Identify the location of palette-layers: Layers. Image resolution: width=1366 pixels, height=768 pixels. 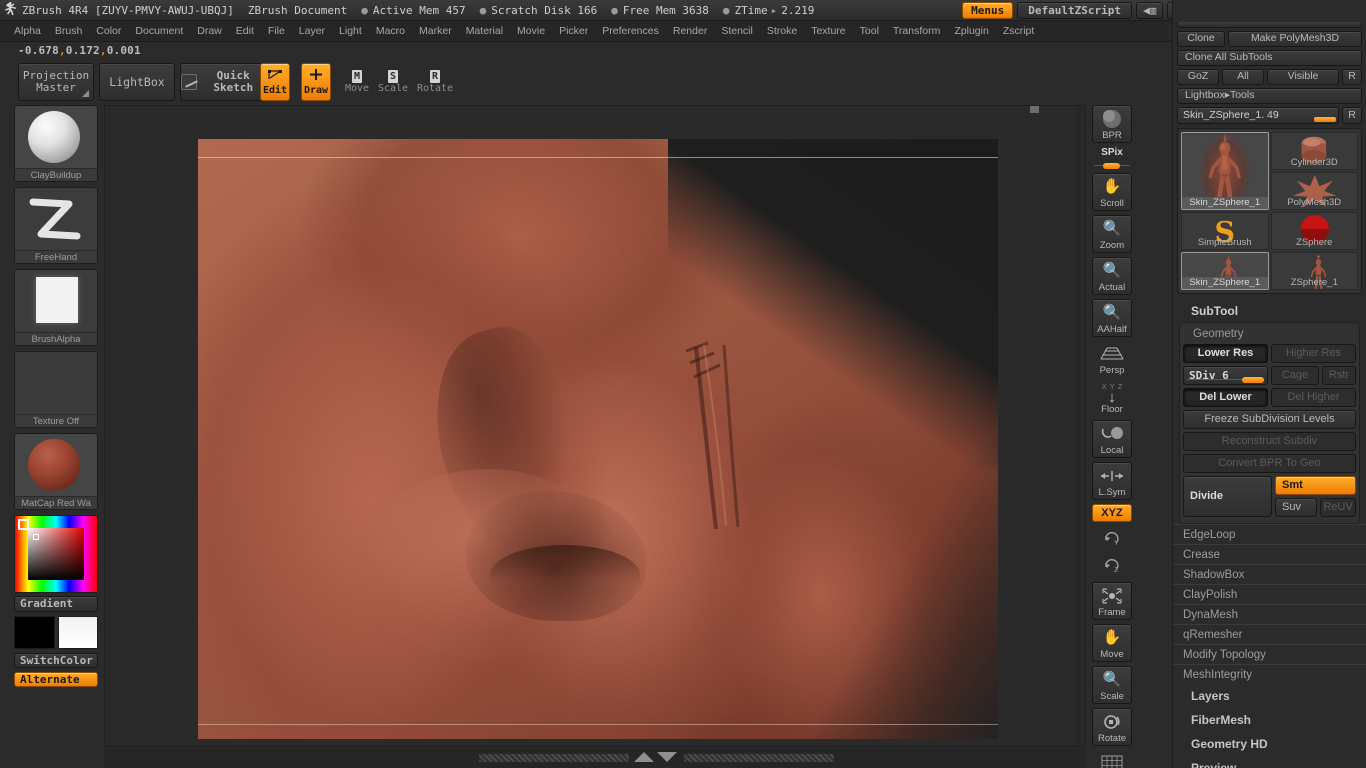
(1269, 696).